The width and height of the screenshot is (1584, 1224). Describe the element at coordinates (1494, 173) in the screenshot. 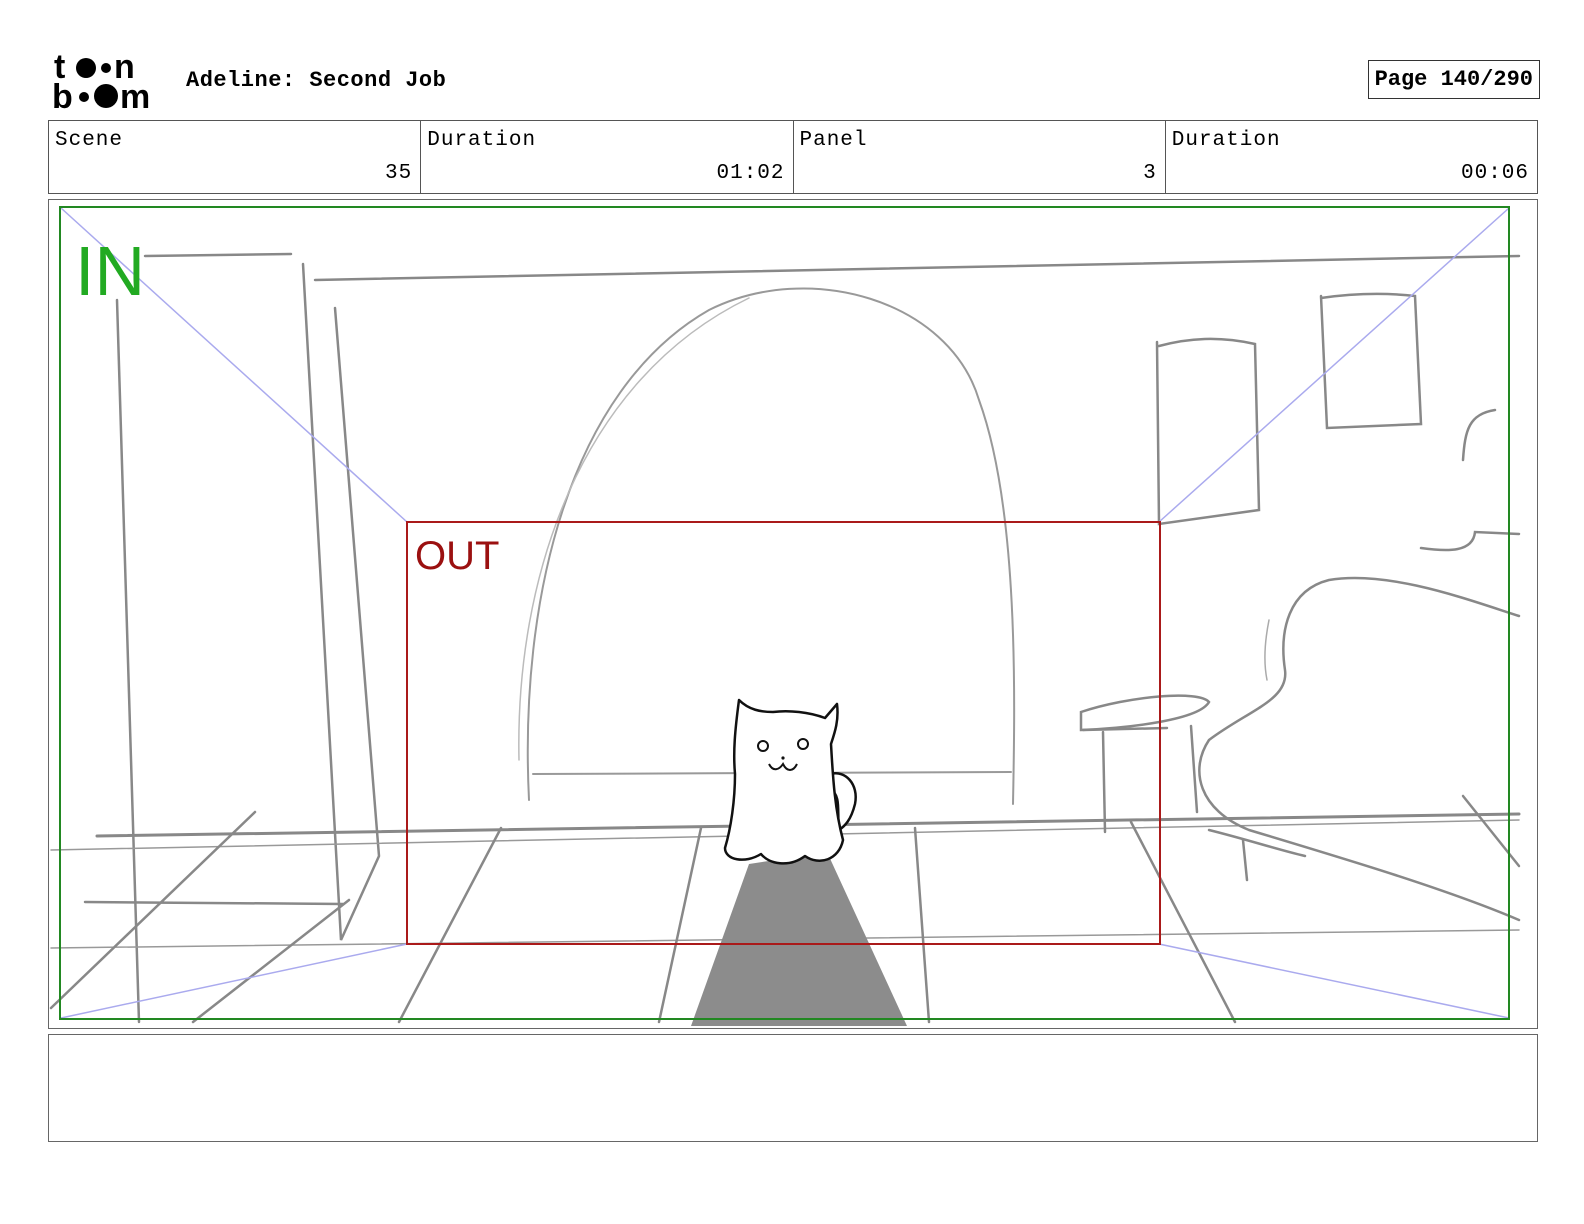

I see `panel-duration-value: 00:06` at that location.